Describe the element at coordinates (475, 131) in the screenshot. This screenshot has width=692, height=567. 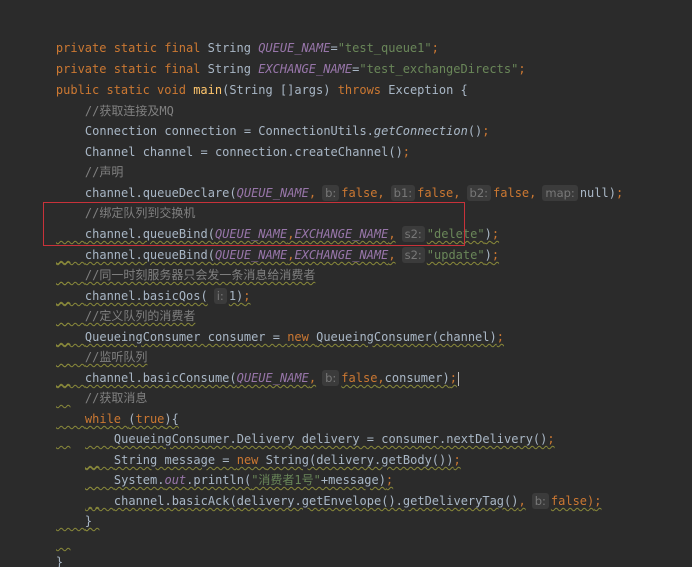
I see `code-token: ()` at that location.